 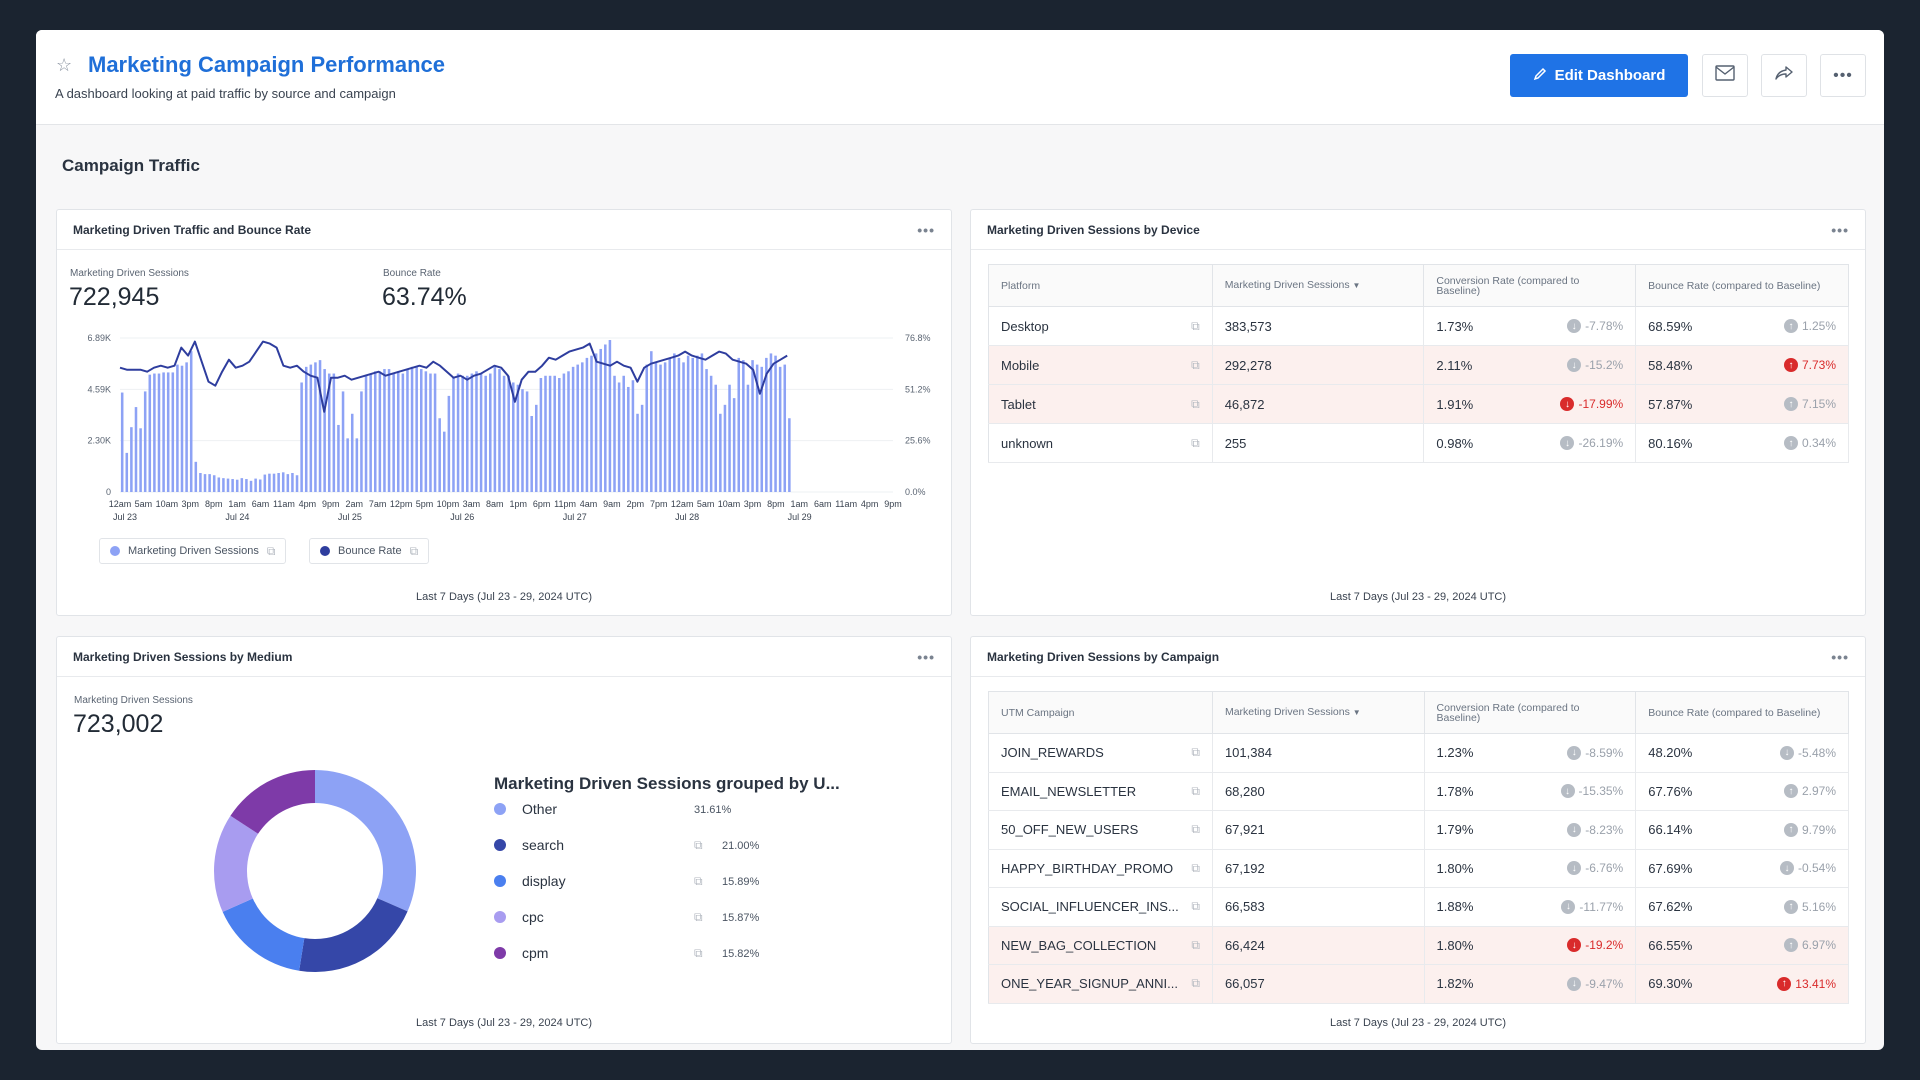 I want to click on x-tick-label: 1am, so click(x=800, y=504).